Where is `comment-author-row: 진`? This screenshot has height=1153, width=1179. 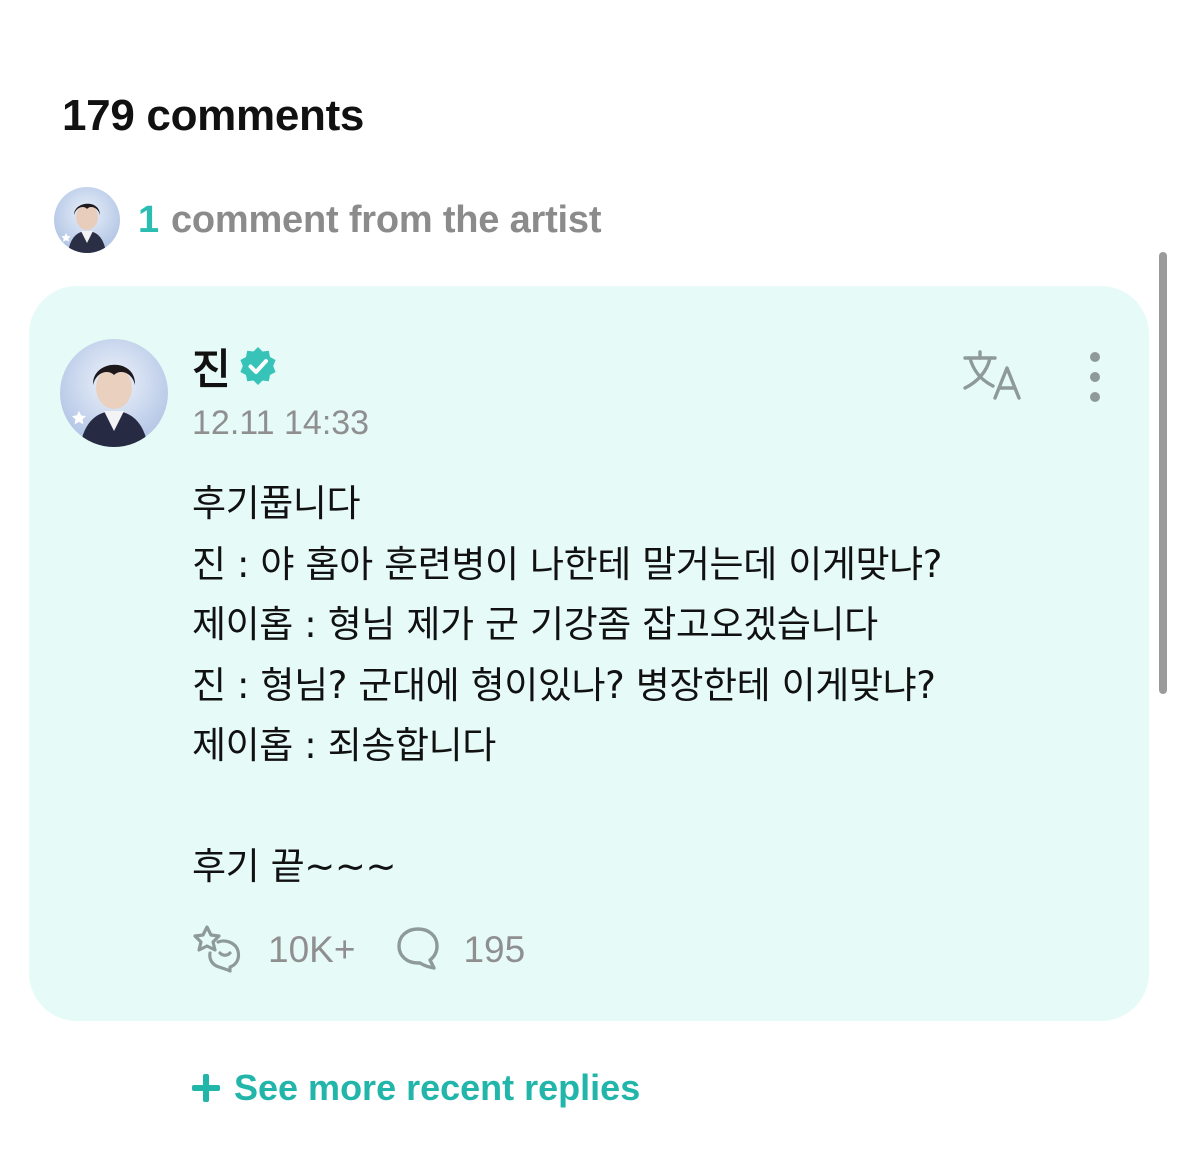 comment-author-row: 진 is located at coordinates (235, 366).